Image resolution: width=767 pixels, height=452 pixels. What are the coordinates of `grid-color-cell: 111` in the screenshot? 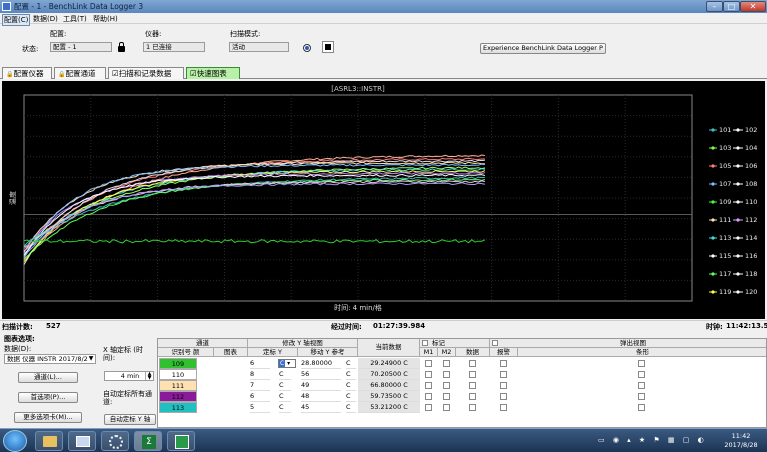 It's located at (178, 385).